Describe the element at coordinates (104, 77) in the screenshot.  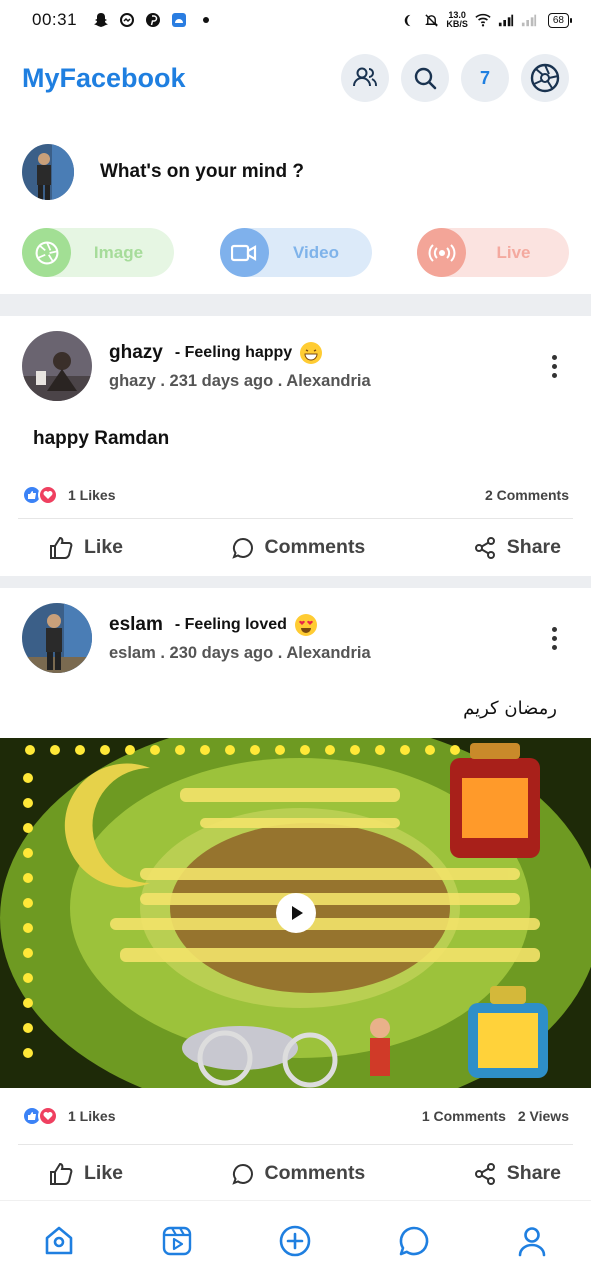
I see `app-title: MyFacebook` at that location.